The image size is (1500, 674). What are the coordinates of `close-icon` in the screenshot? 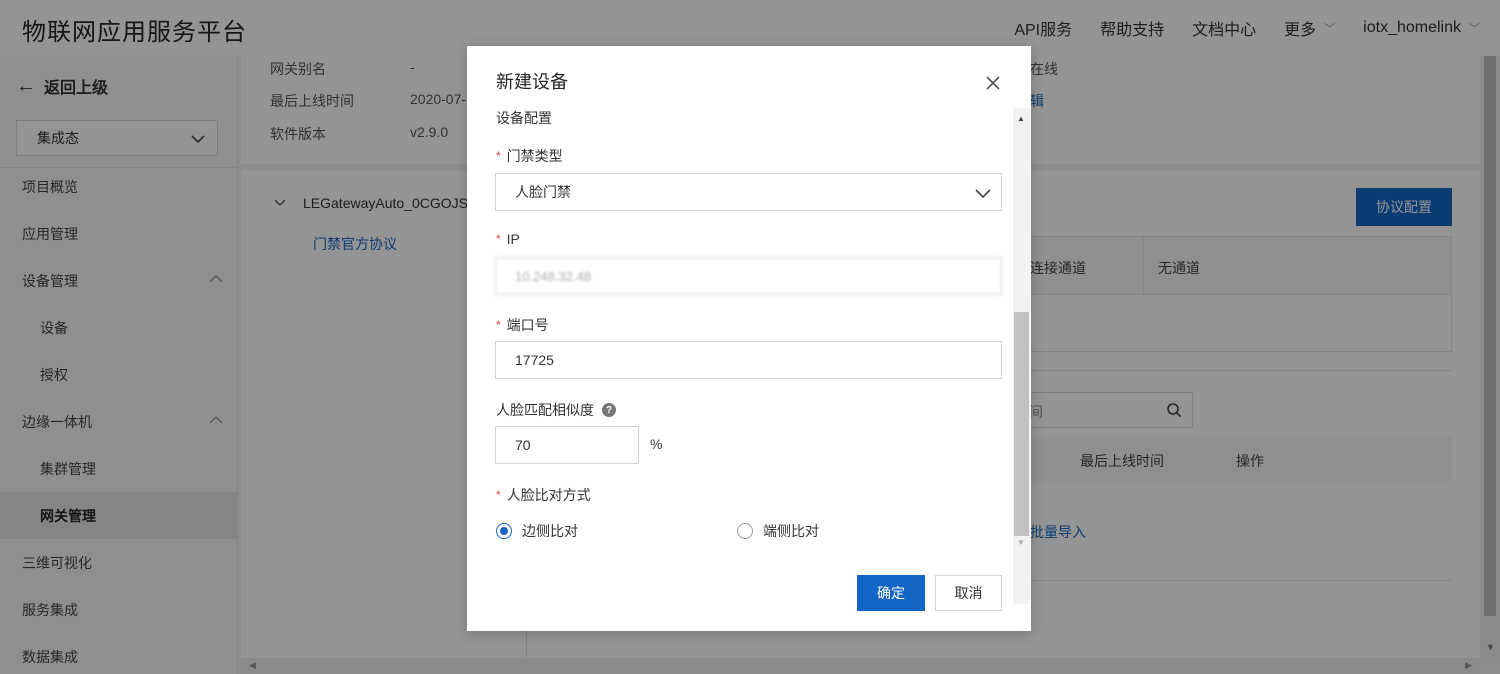 It's located at (993, 83).